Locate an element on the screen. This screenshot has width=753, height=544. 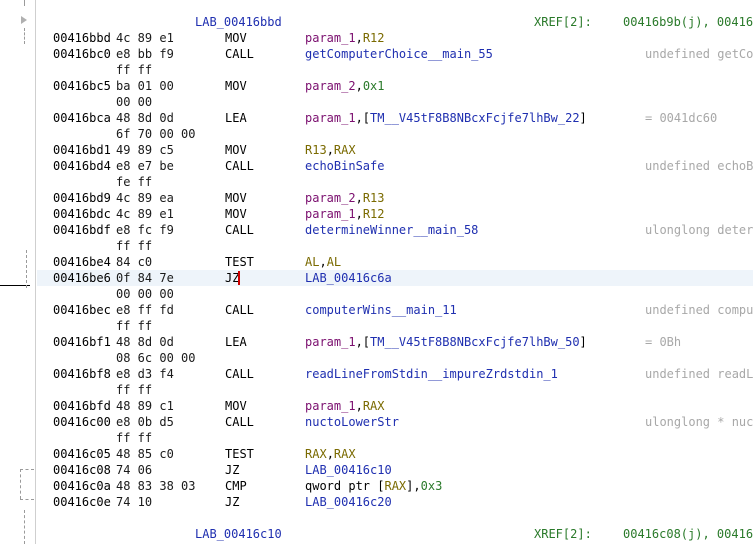
instruction-address: 00416be4 is located at coordinates (82, 262).